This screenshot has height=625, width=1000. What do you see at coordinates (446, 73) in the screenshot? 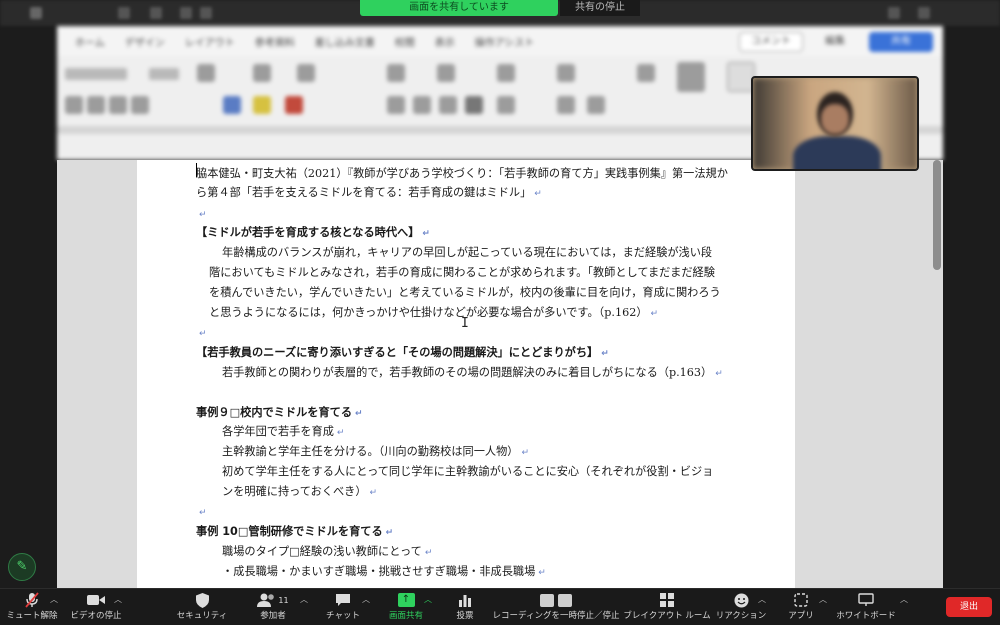
I see `numbering-icon` at bounding box center [446, 73].